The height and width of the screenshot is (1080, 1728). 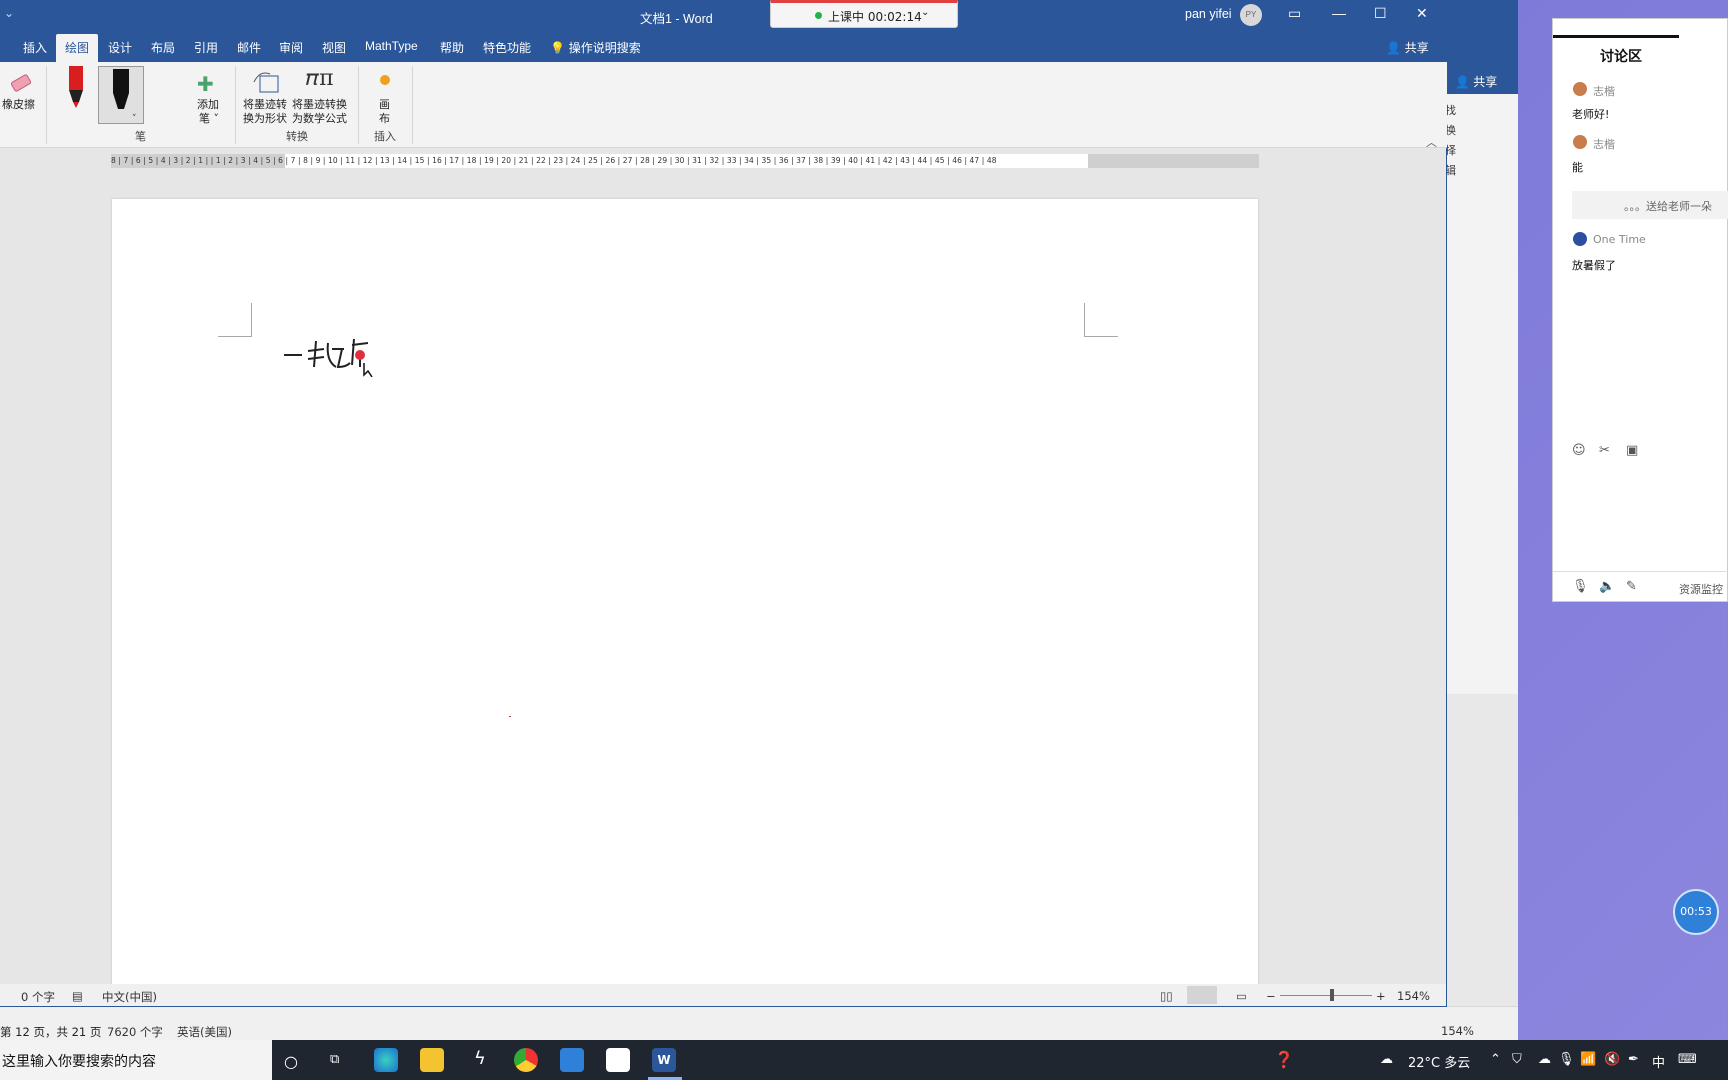 I want to click on message-author: 志楷, so click(x=1604, y=91).